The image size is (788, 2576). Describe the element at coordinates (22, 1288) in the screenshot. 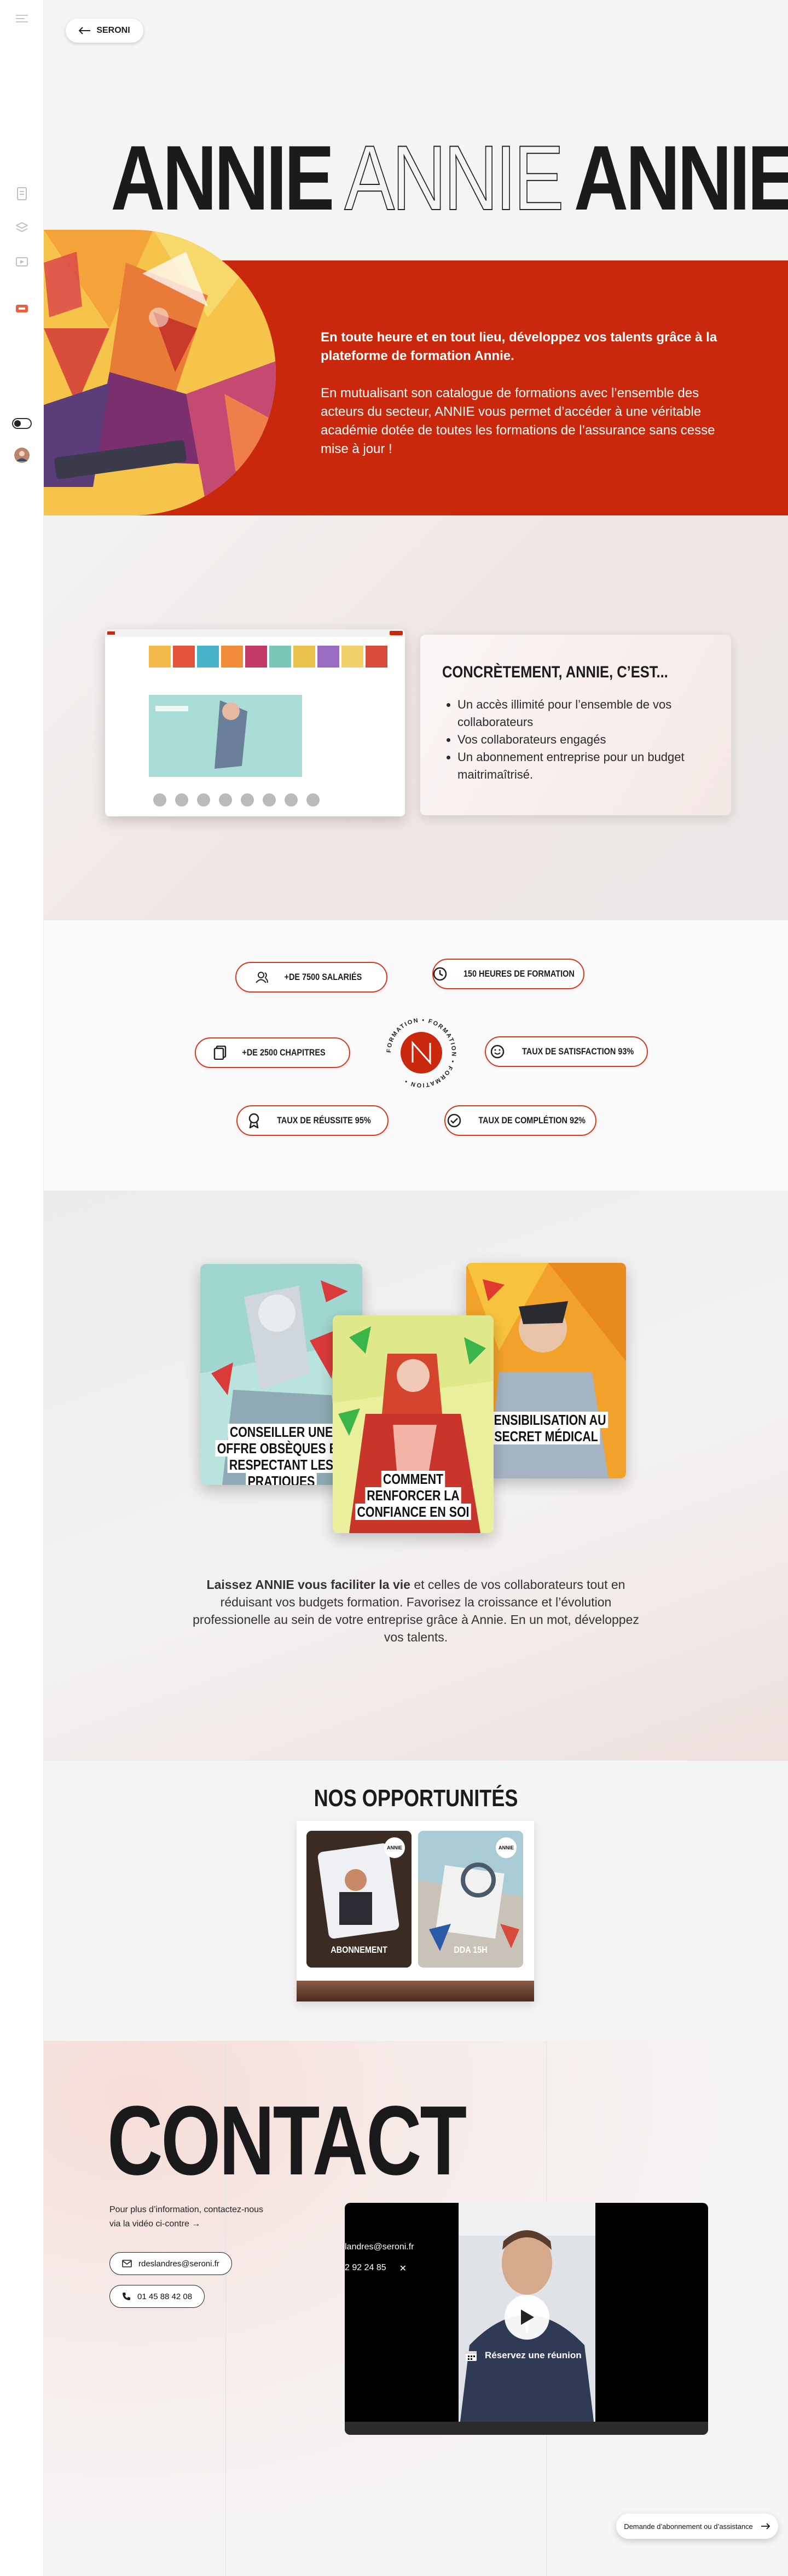

I see `sidebar` at that location.